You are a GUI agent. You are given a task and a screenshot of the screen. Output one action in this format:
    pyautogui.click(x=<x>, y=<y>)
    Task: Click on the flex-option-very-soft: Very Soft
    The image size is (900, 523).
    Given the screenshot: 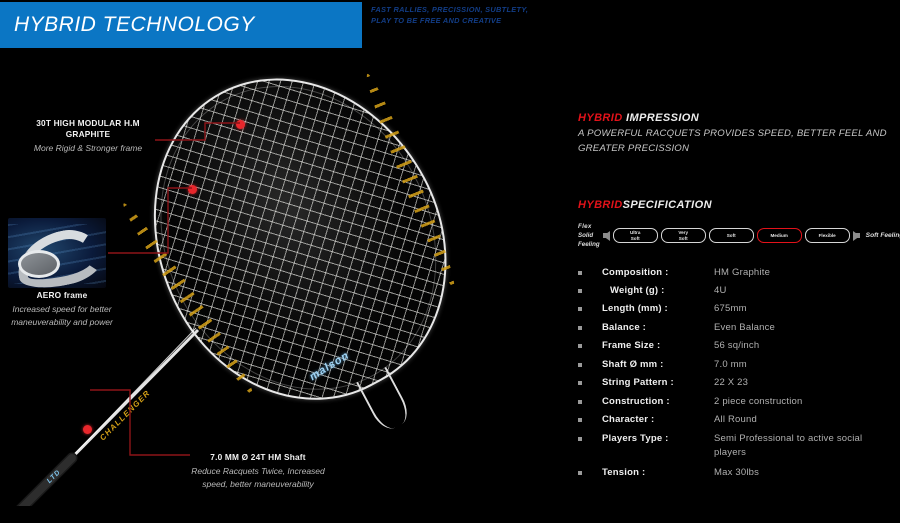 What is the action you would take?
    pyautogui.click(x=683, y=236)
    